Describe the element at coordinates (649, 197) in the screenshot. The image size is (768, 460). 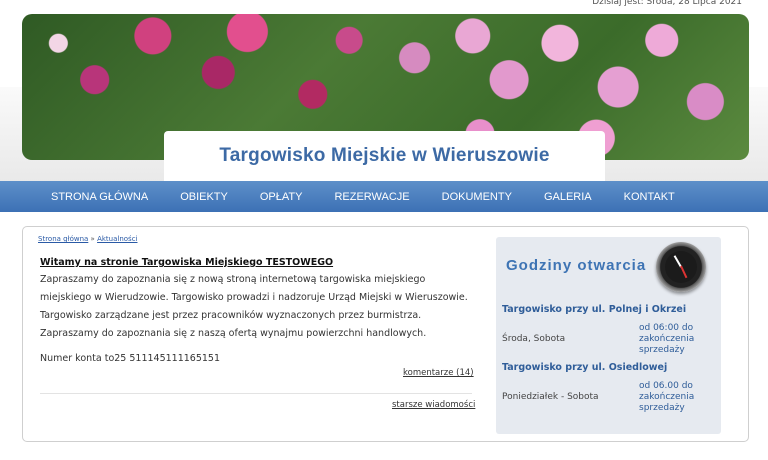
I see `nav-item-contact: KONTAKT` at that location.